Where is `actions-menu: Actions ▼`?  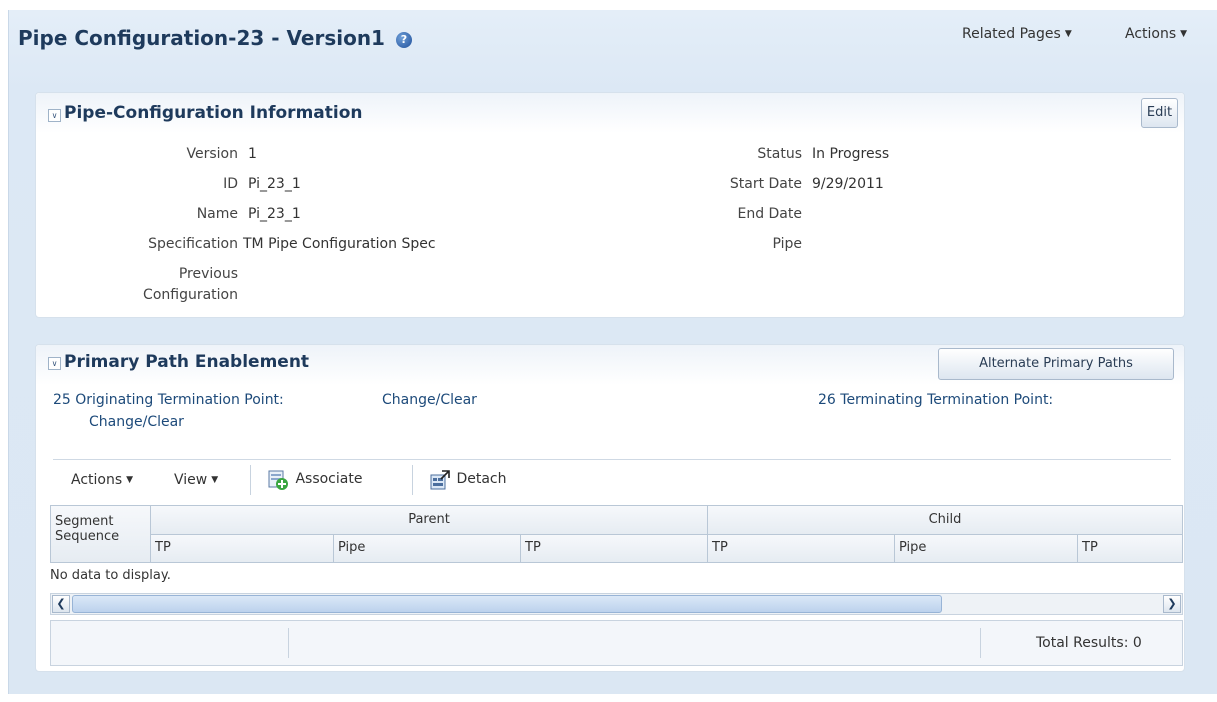 actions-menu: Actions ▼ is located at coordinates (1156, 34).